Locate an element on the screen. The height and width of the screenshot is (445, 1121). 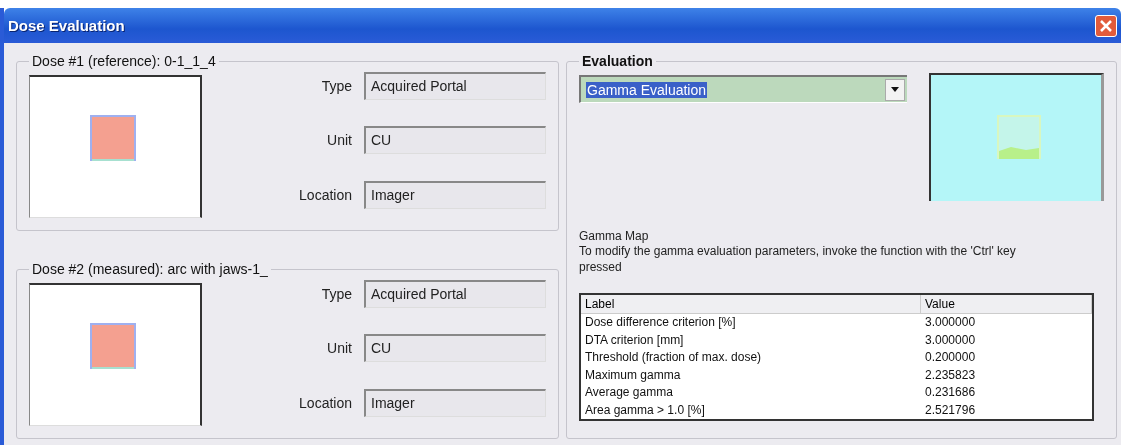
group-title: Evaluation is located at coordinates (617, 61).